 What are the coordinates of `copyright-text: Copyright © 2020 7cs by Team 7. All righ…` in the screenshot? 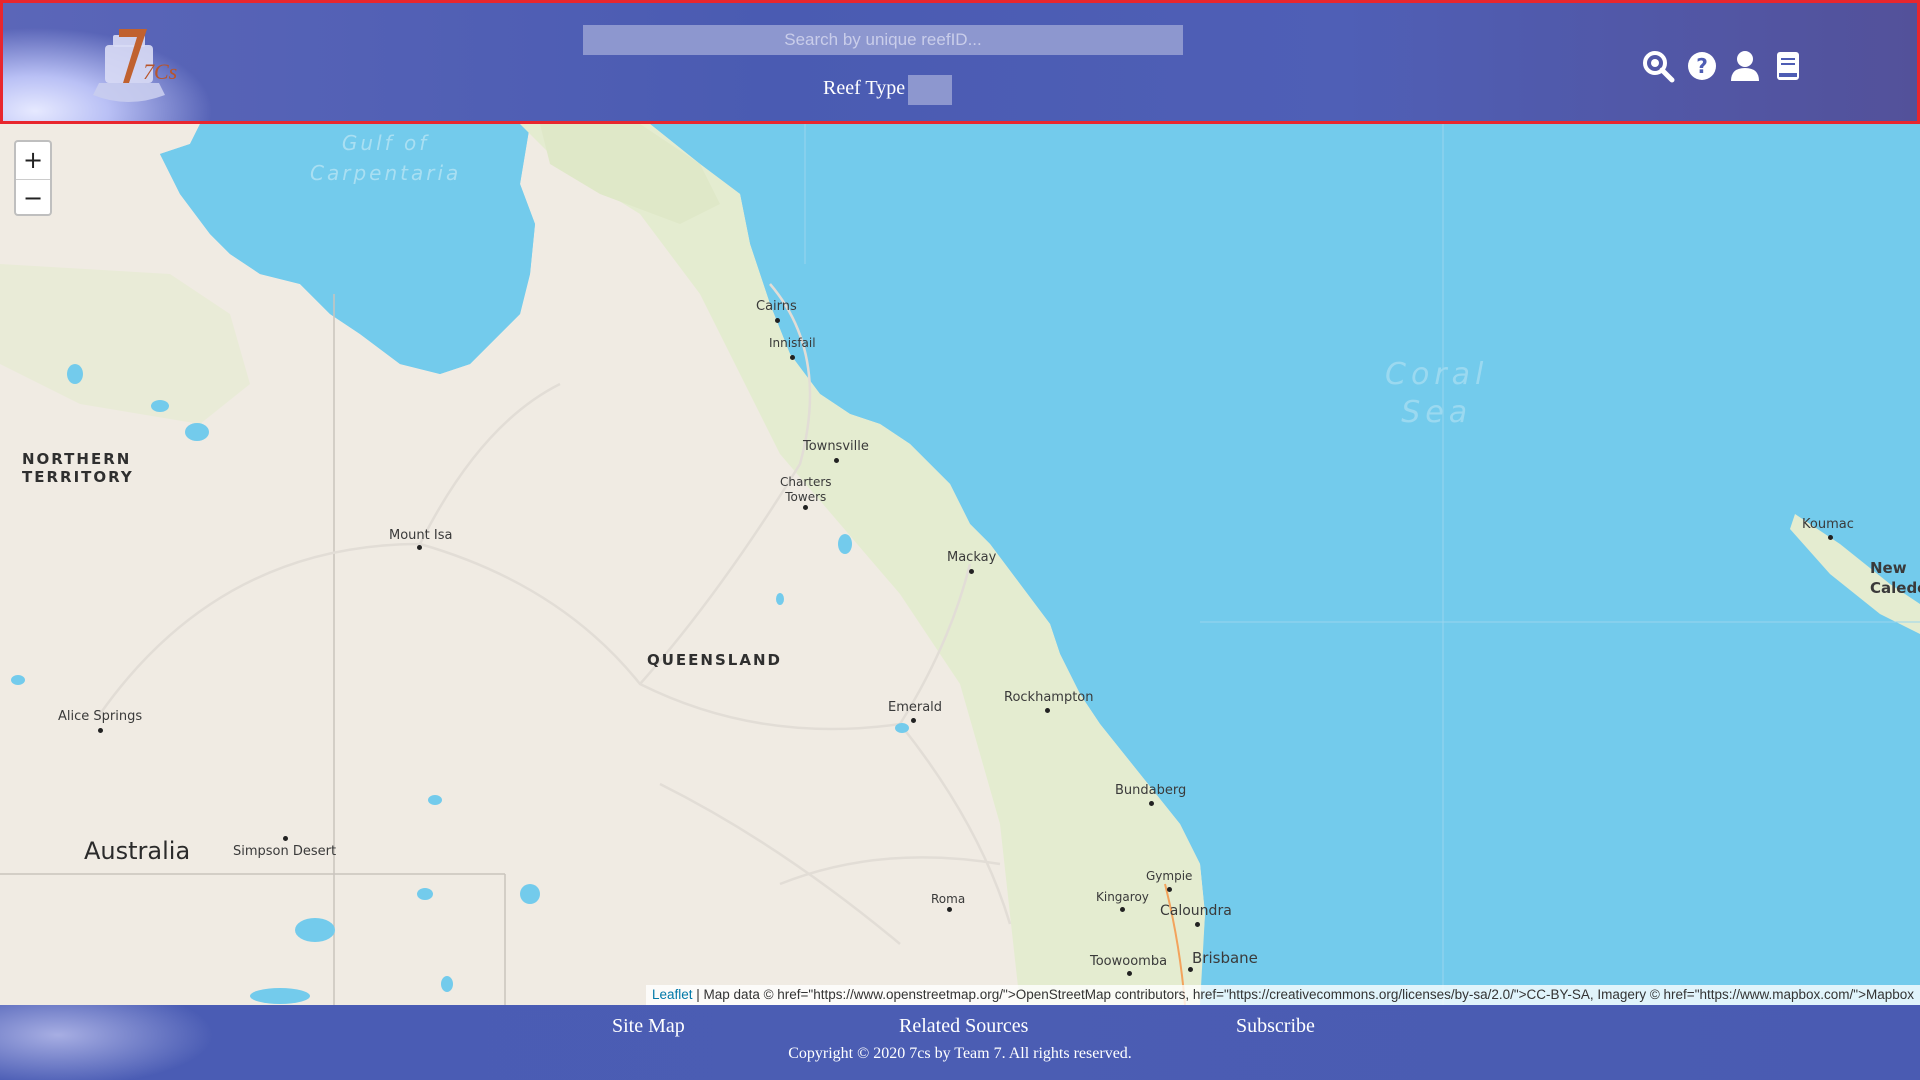 It's located at (960, 1053).